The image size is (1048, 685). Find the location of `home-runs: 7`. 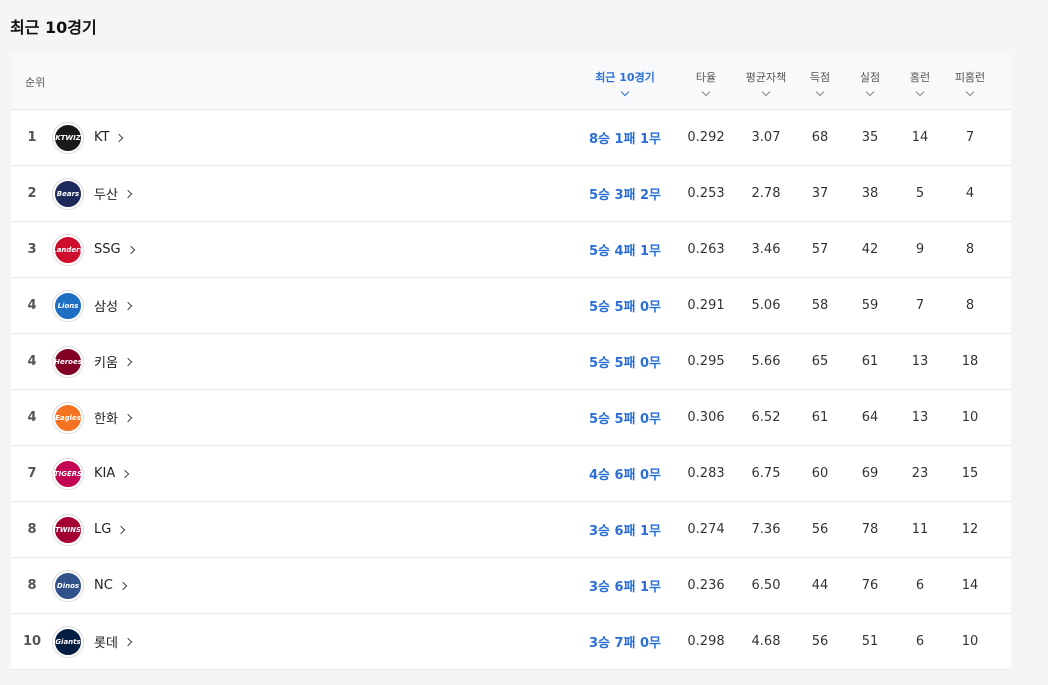

home-runs: 7 is located at coordinates (920, 305).